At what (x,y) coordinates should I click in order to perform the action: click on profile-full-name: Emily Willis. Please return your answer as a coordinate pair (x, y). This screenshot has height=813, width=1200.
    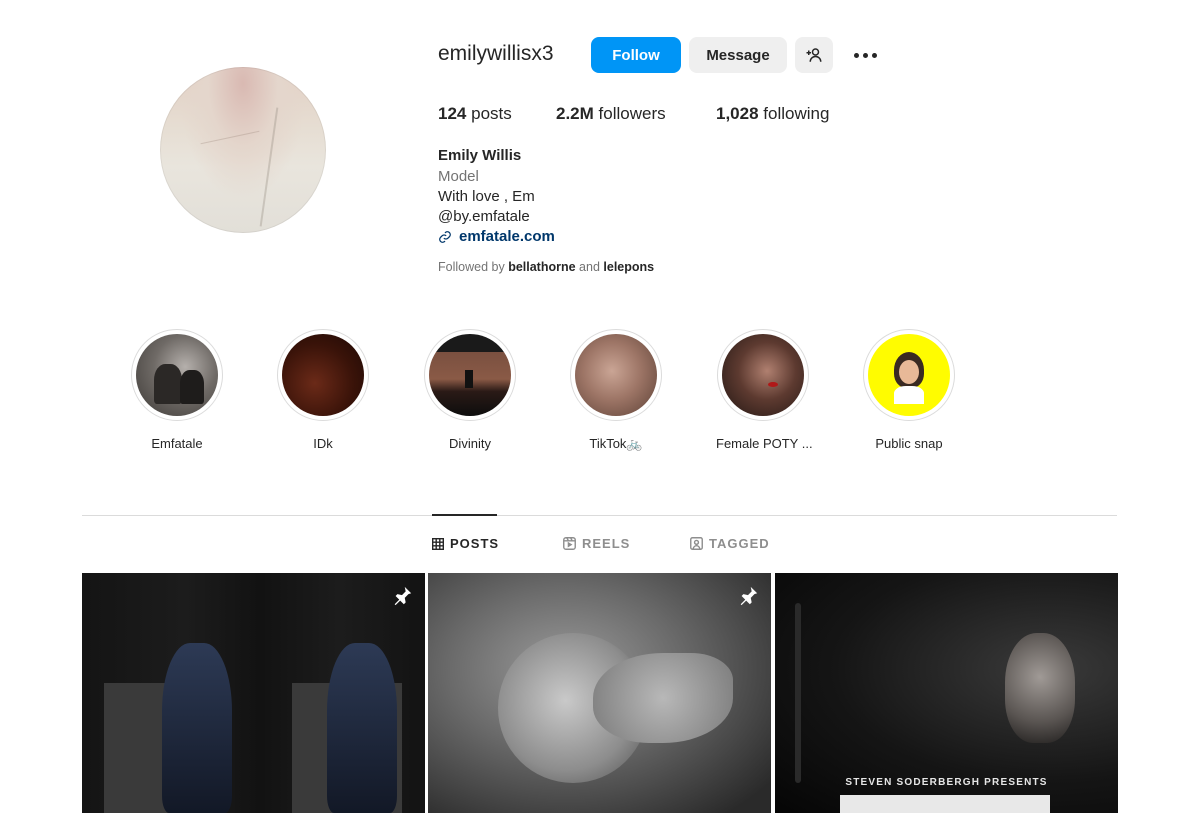
    Looking at the image, I should click on (480, 155).